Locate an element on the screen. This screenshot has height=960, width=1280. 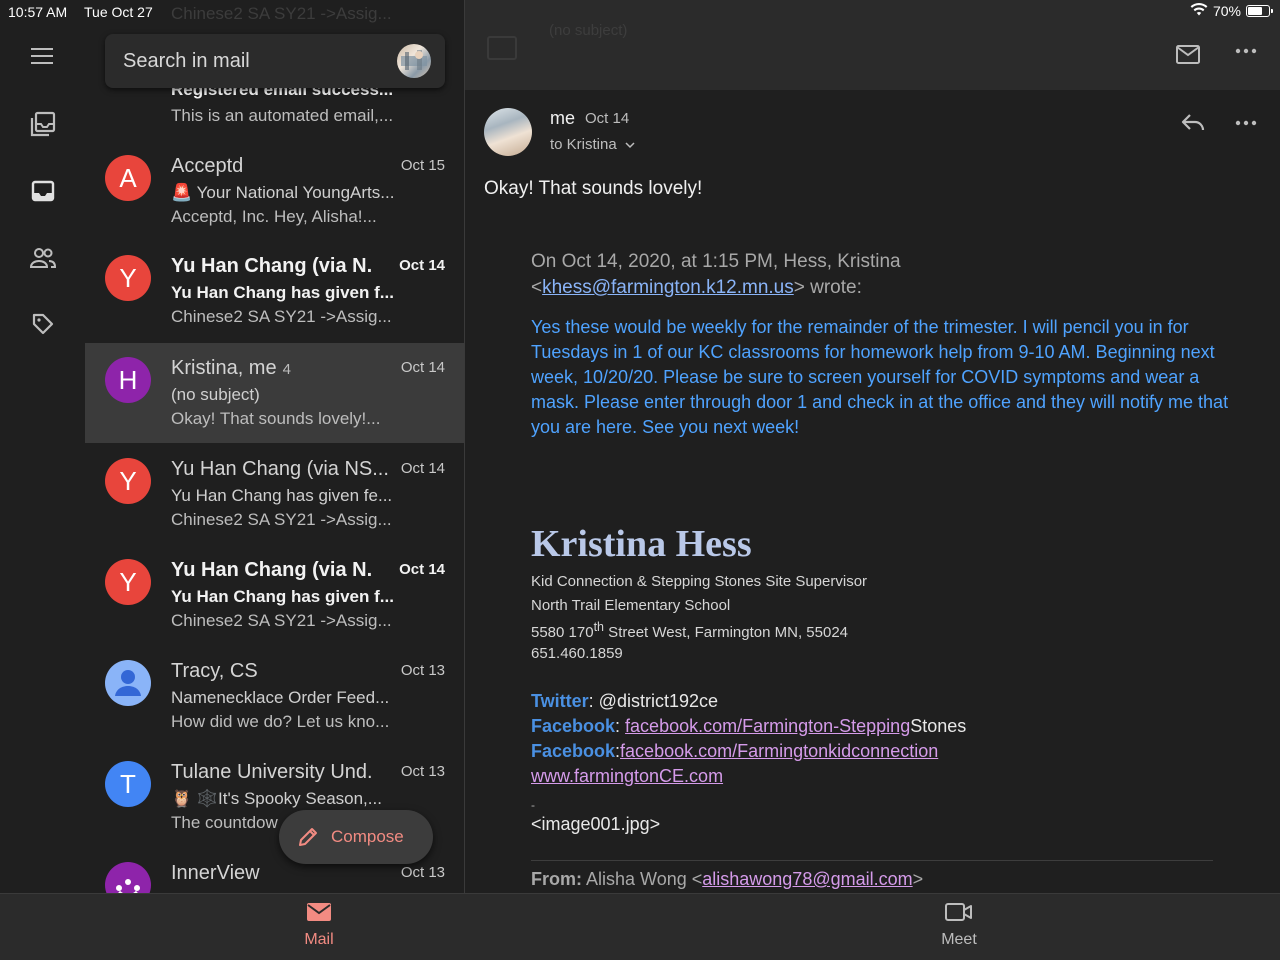
quote-email-link: khess@farmington.k12.mn.us is located at coordinates (668, 287).